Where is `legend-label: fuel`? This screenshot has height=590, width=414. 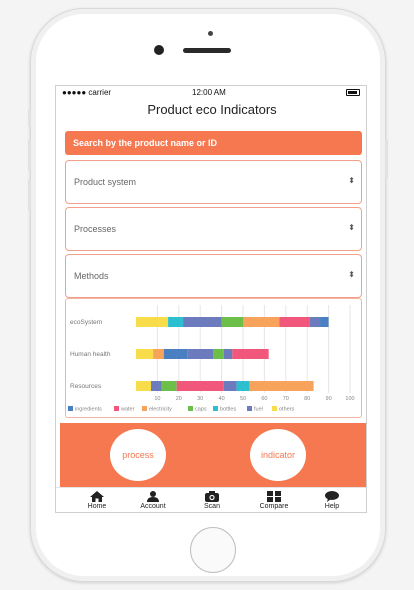 legend-label: fuel is located at coordinates (258, 410).